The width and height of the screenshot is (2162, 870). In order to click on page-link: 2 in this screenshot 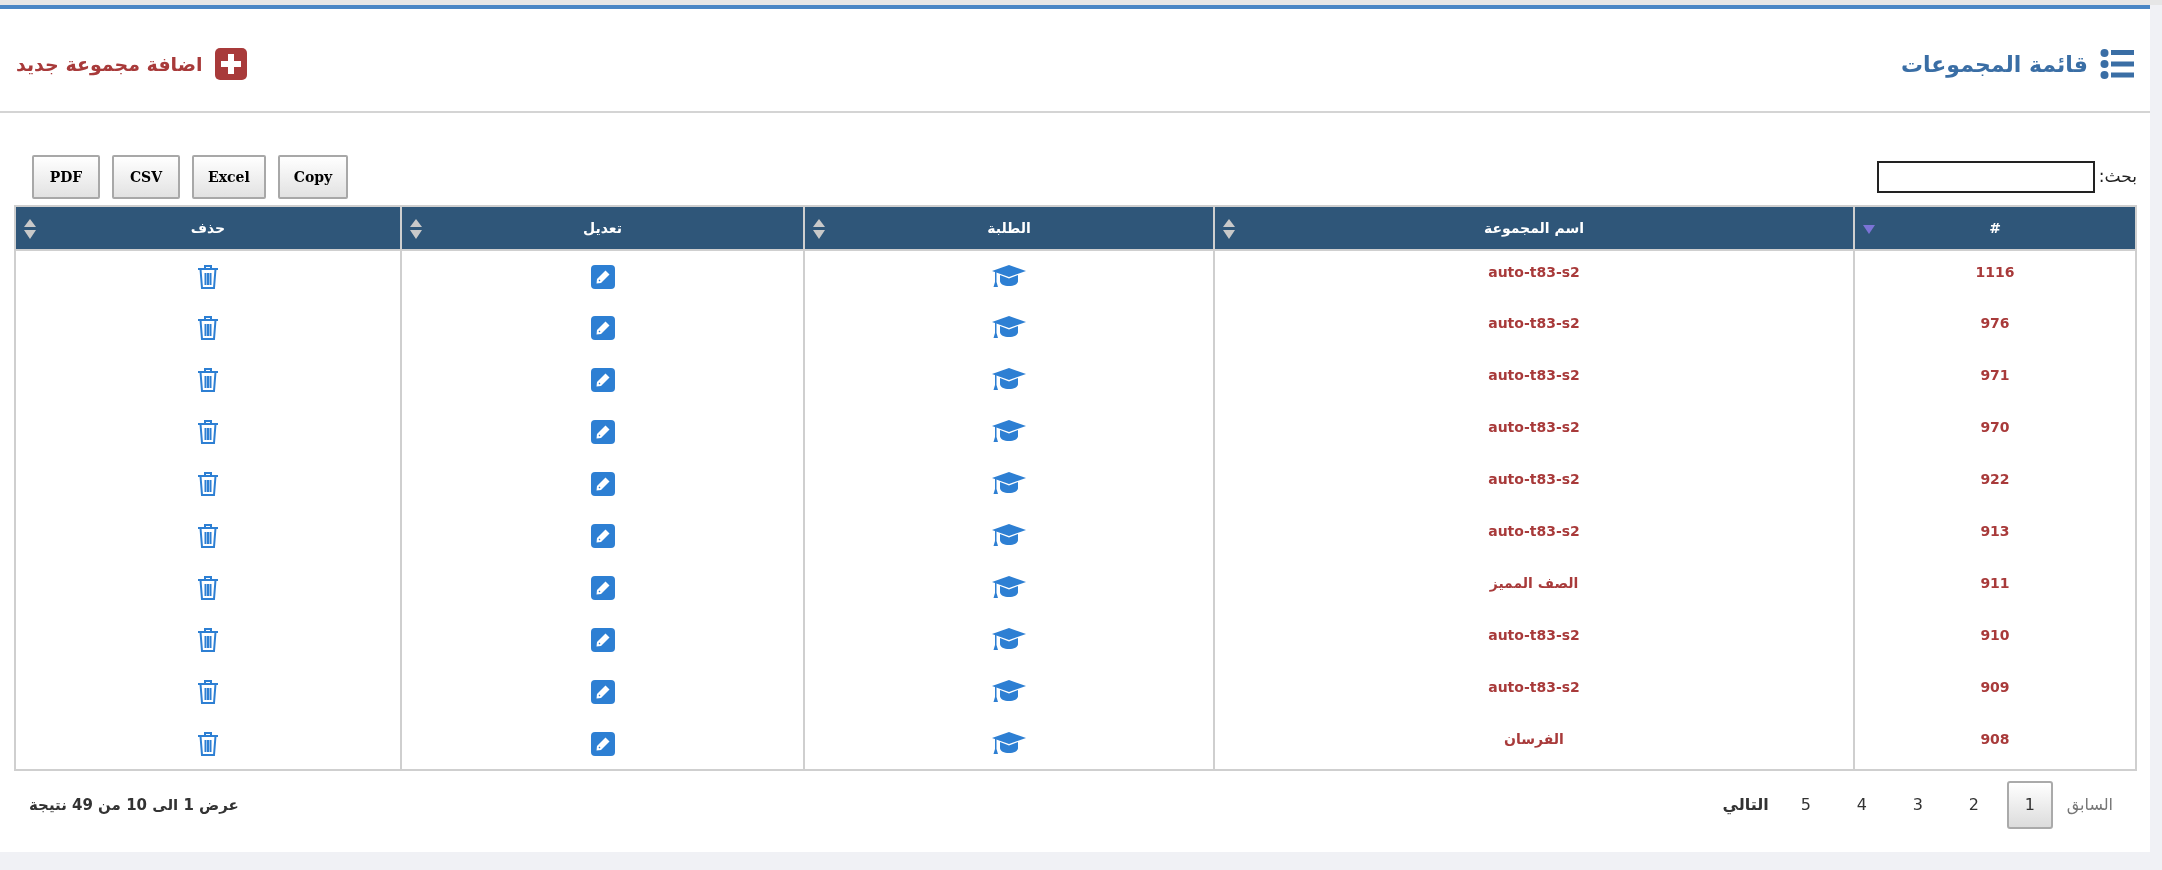, I will do `click(1973, 805)`.